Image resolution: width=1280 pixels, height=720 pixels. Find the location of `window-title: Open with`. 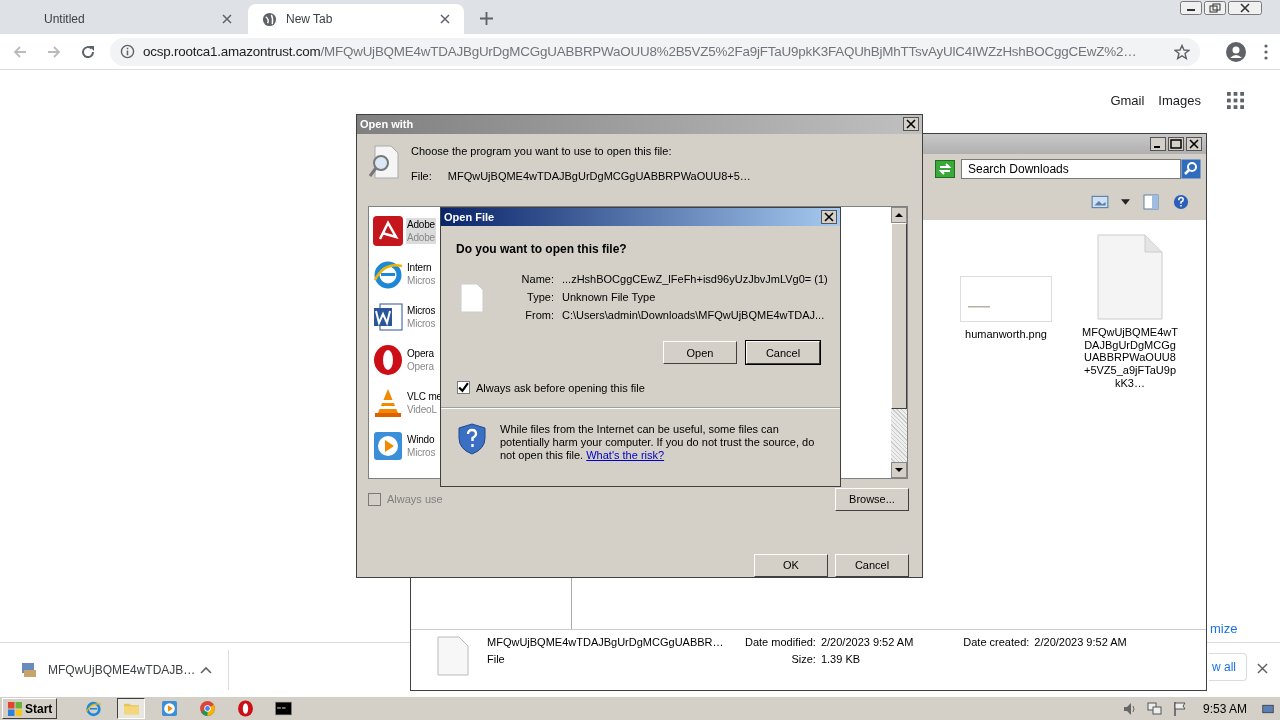

window-title: Open with is located at coordinates (387, 124).